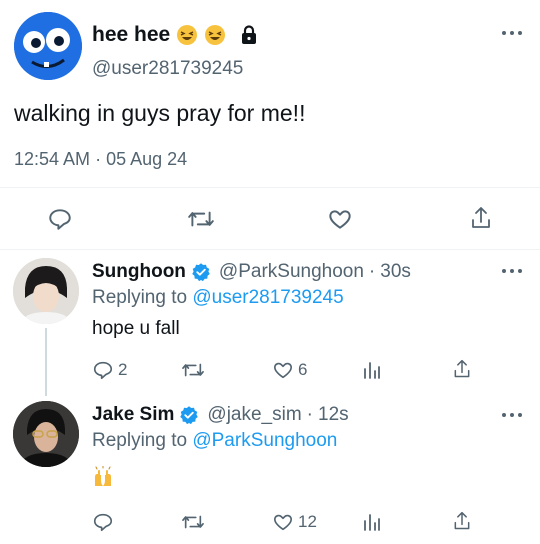  Describe the element at coordinates (333, 415) in the screenshot. I see `reply2-age: 12s` at that location.